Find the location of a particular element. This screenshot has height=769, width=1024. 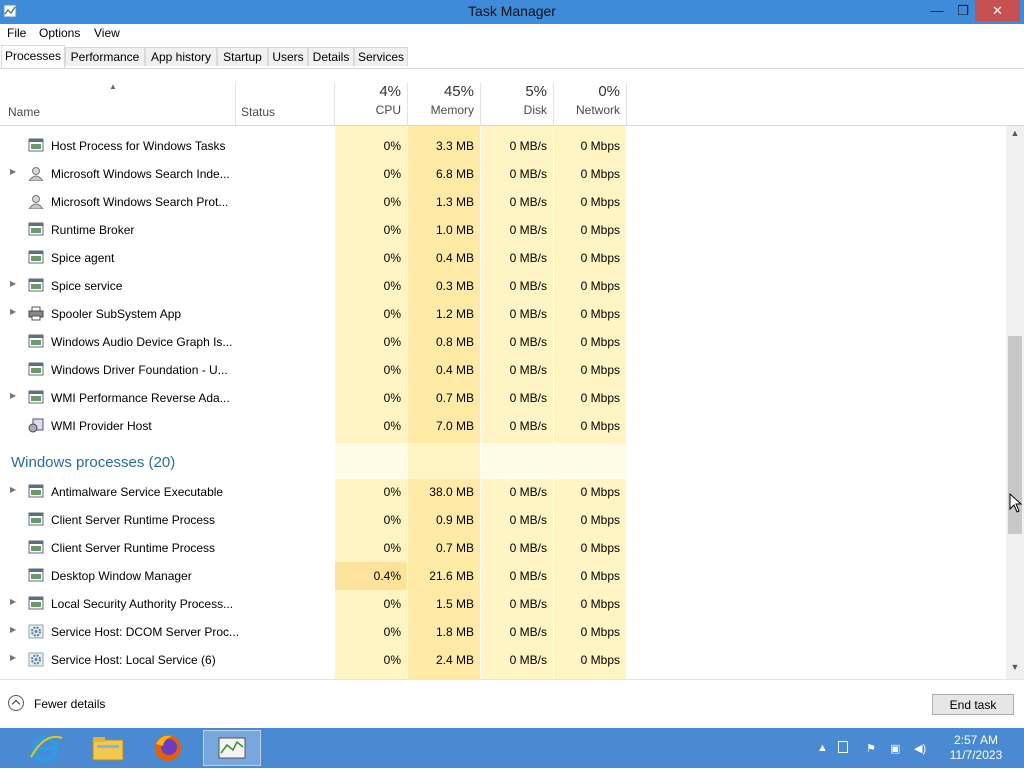

clock: 2:57 AM 11/7/2023 is located at coordinates (976, 748).